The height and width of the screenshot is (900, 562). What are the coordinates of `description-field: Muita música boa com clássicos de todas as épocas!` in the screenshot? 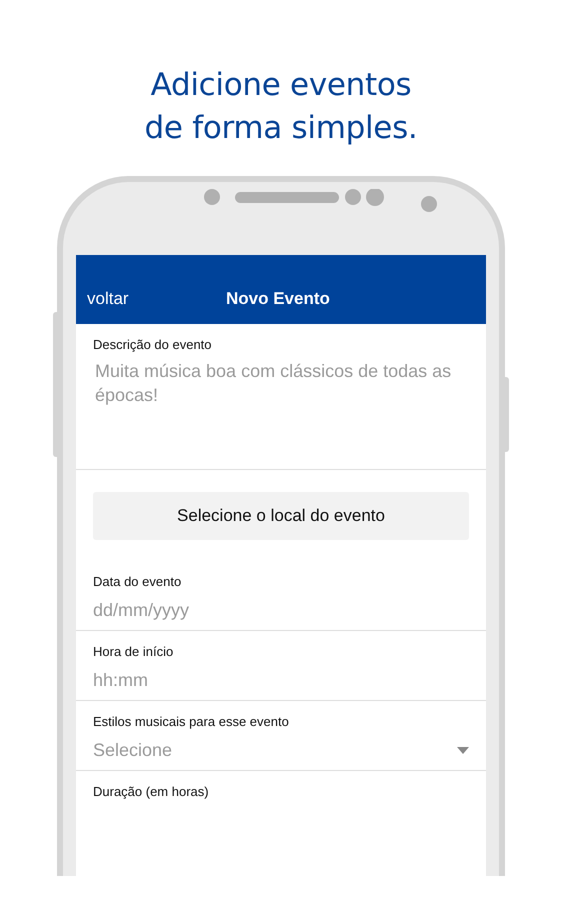 It's located at (284, 414).